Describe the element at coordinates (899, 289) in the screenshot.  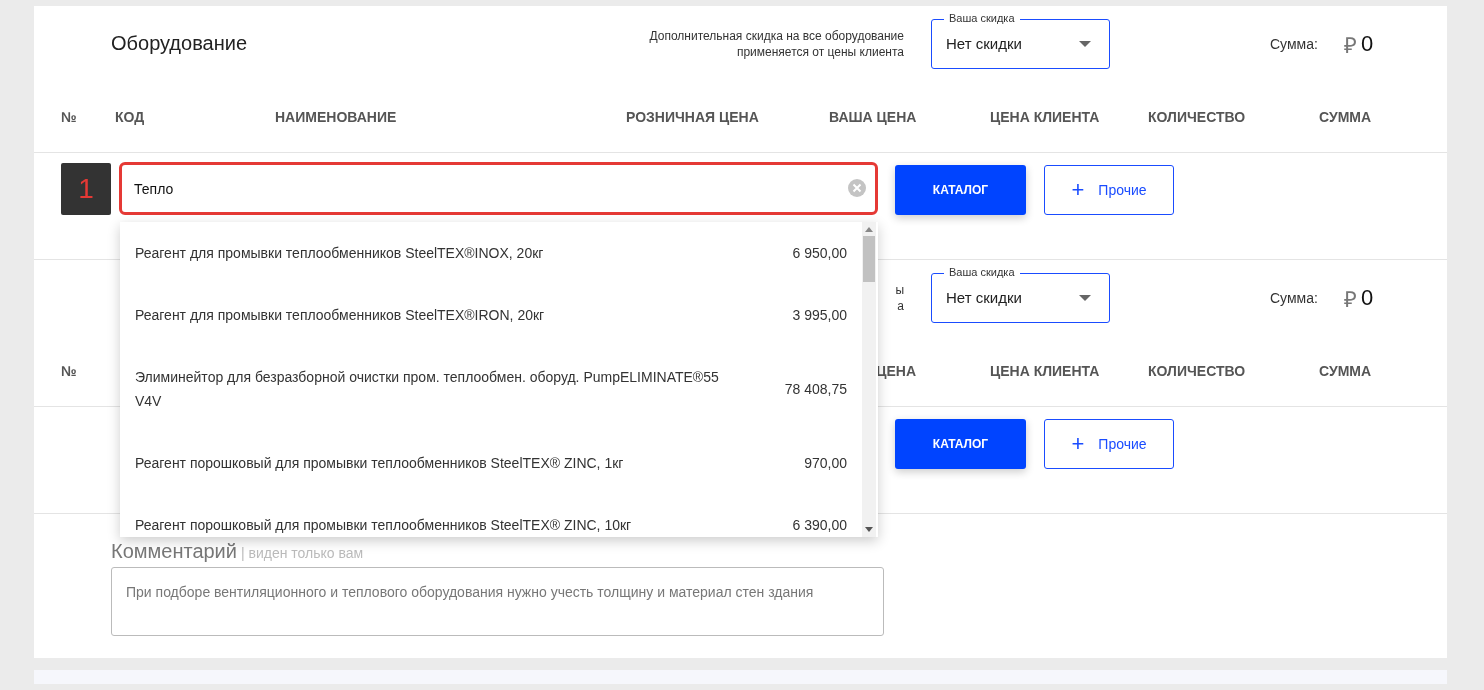
I see `discount-note: ы` at that location.